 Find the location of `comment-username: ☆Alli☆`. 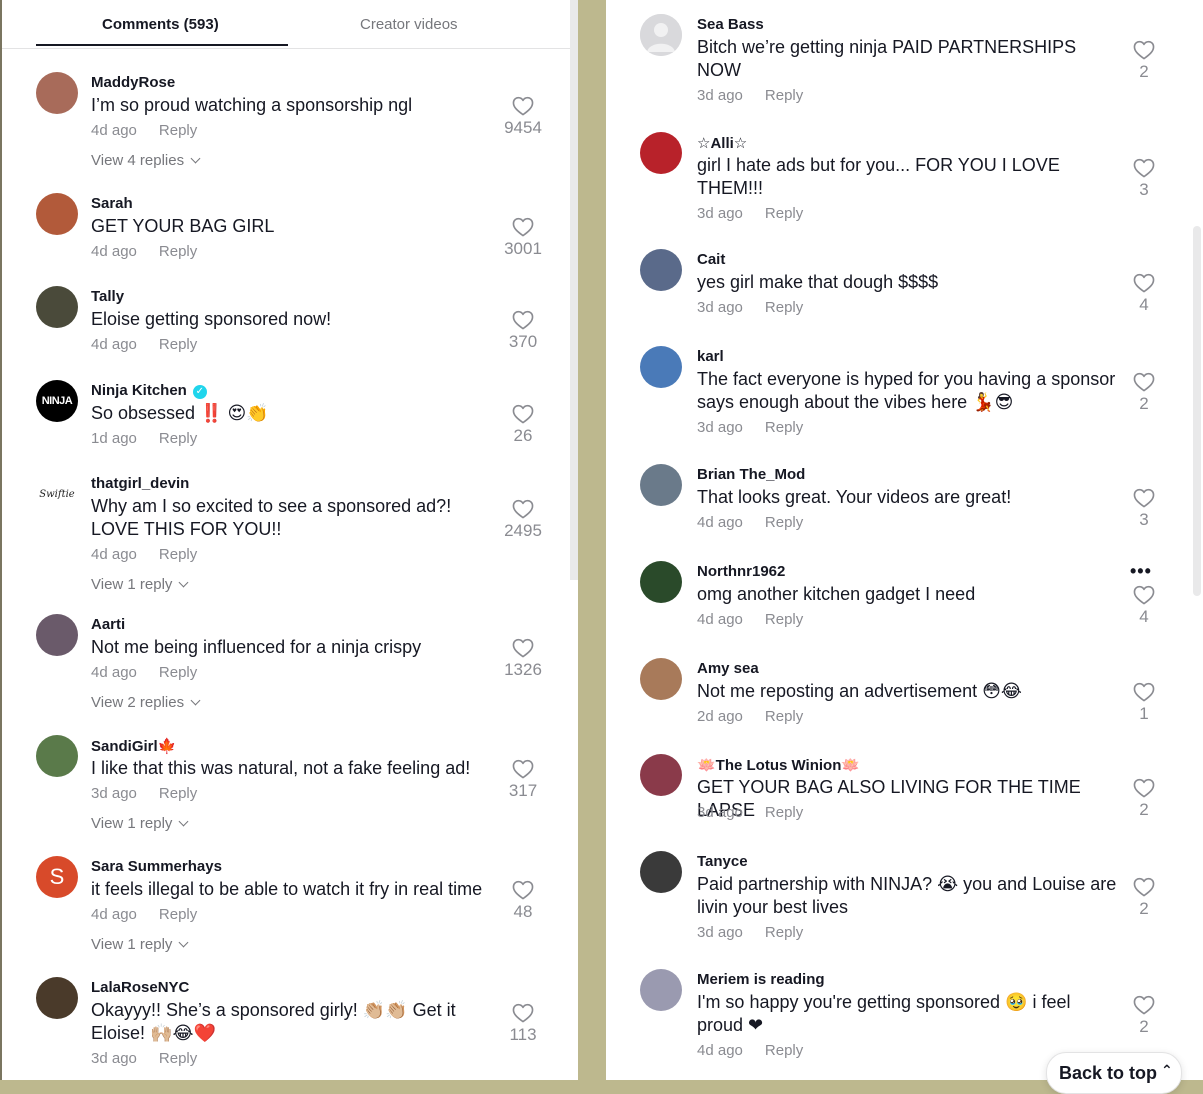

comment-username: ☆Alli☆ is located at coordinates (722, 143).